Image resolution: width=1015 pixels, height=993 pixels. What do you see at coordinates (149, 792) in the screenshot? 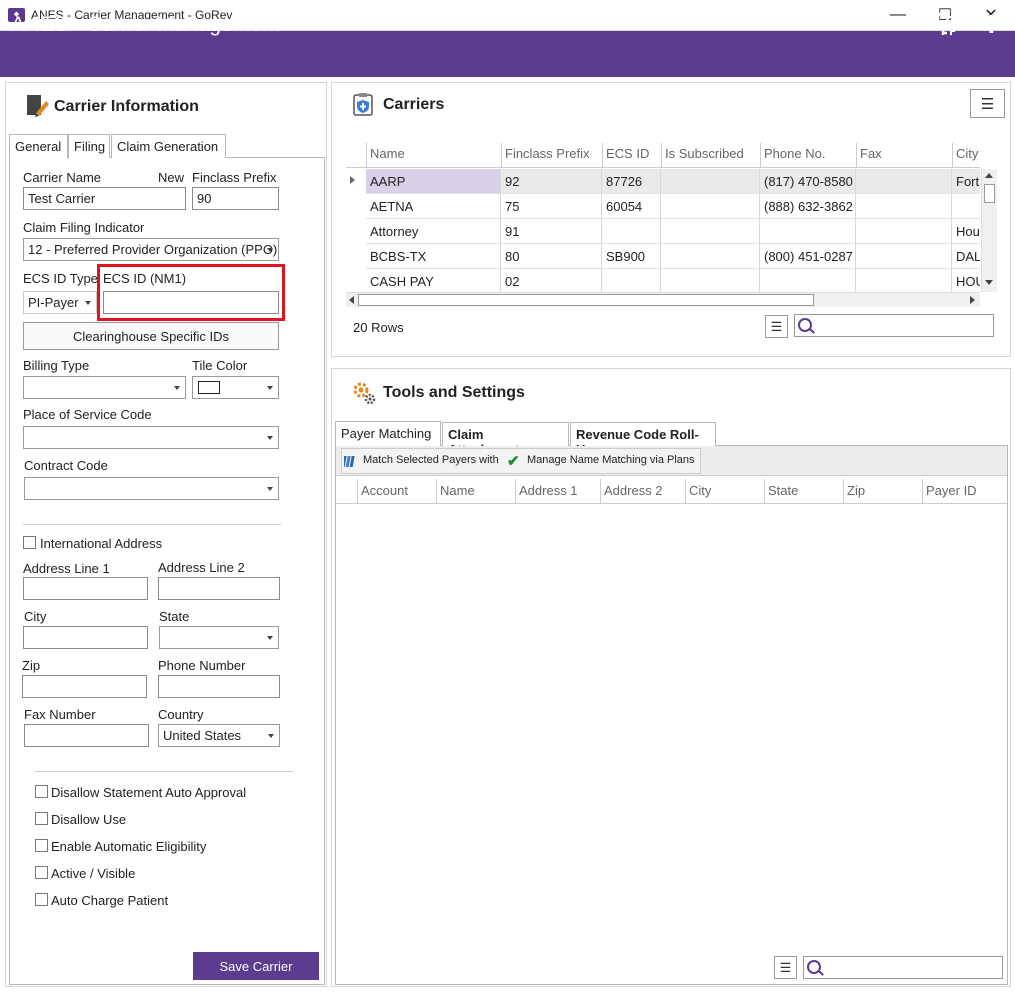
I see `disallow-statement-auto-approval-label: Disallow Statement Auto Approval` at bounding box center [149, 792].